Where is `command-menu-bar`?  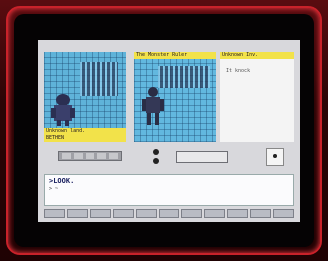
command-menu-bar is located at coordinates (169, 213).